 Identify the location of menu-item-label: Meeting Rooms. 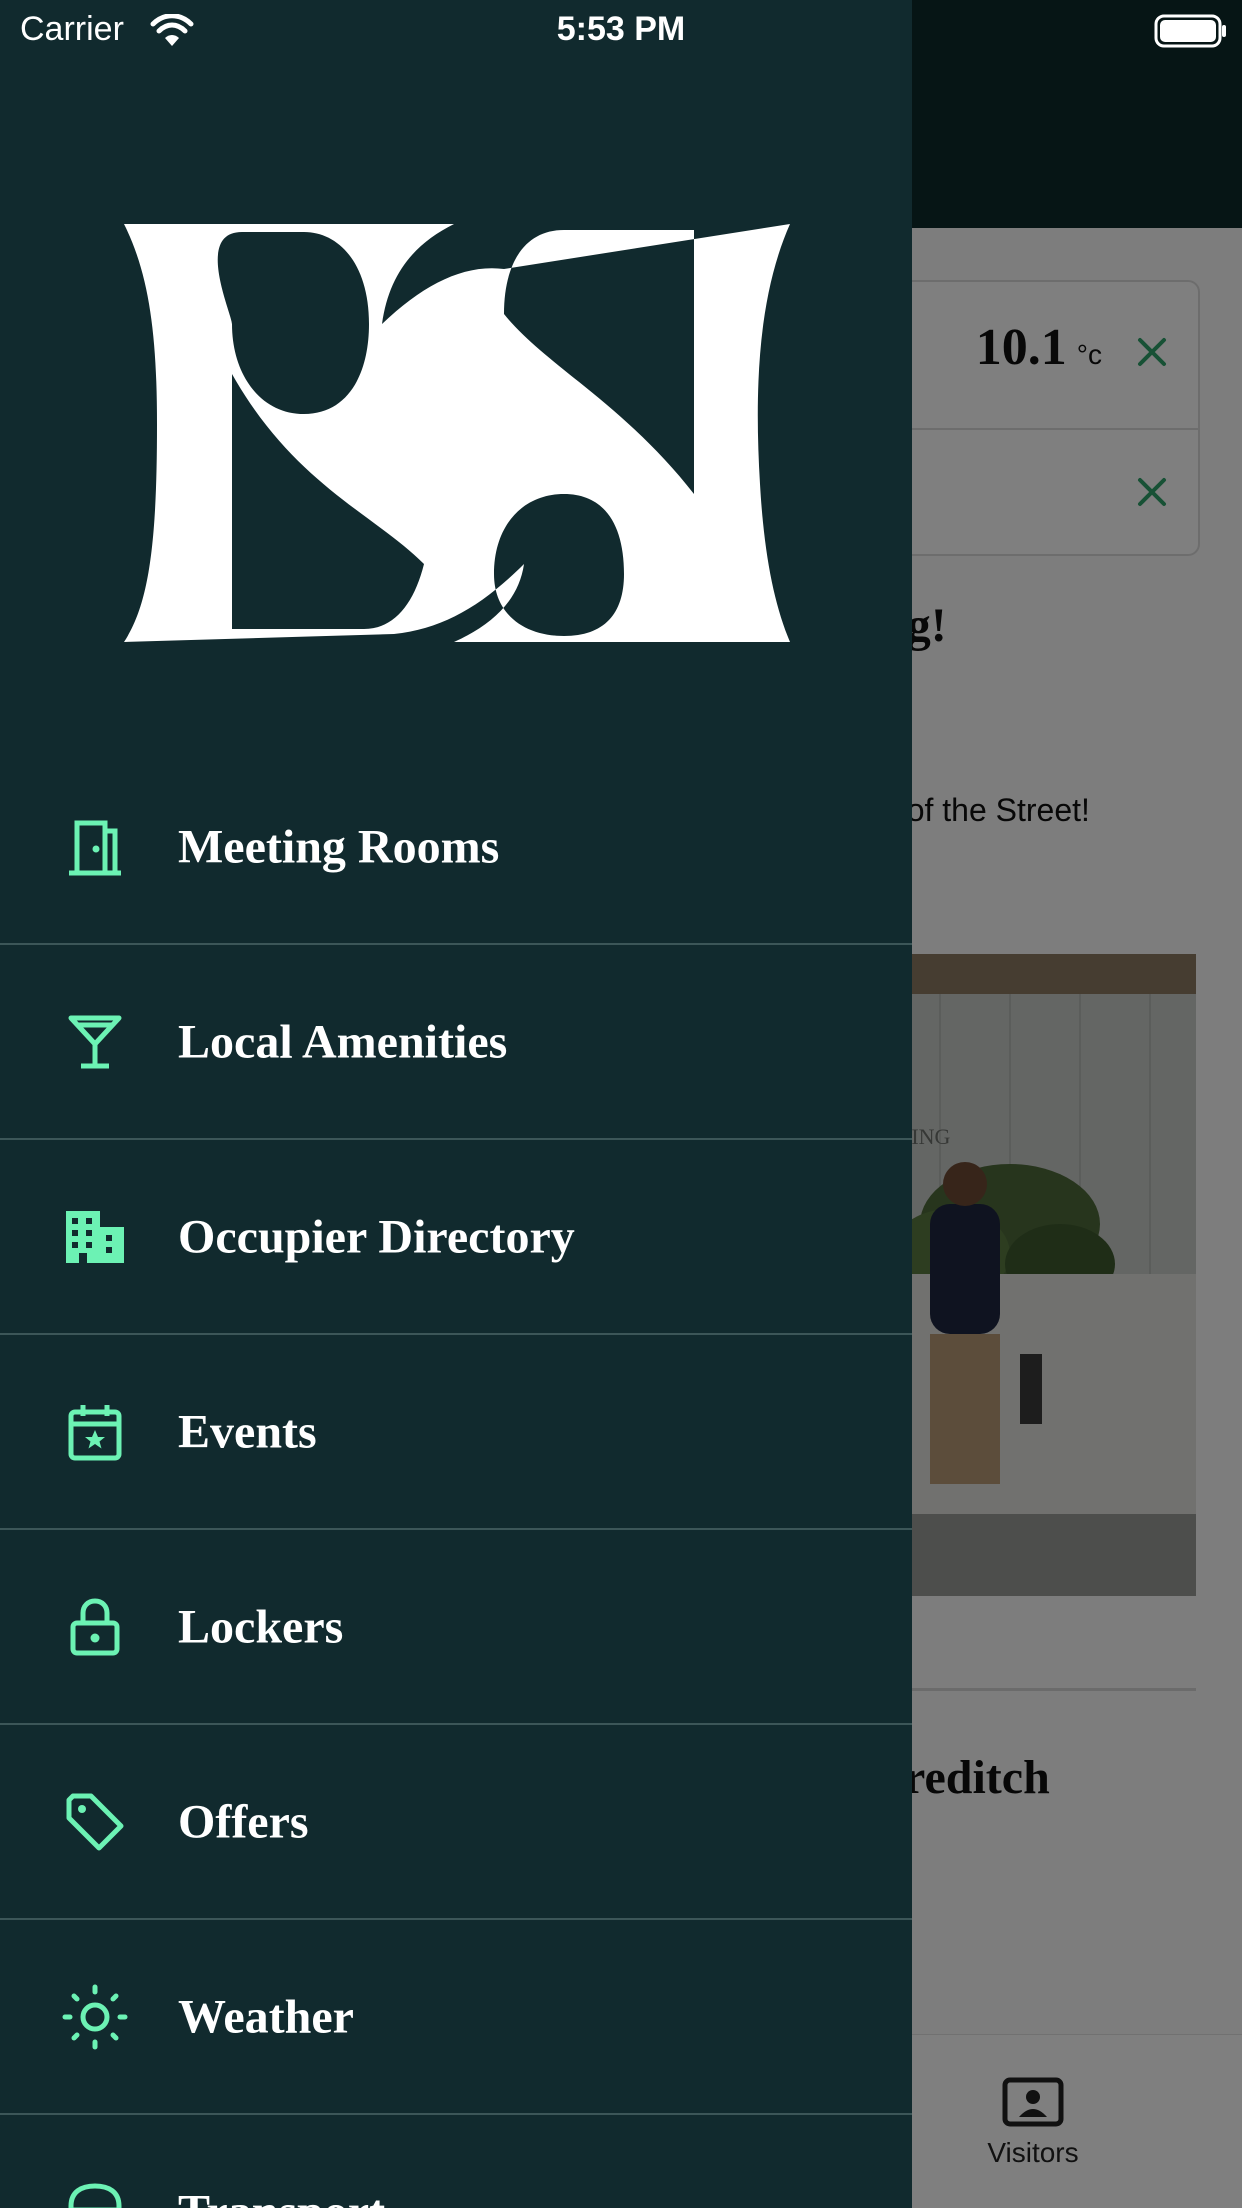
(339, 846).